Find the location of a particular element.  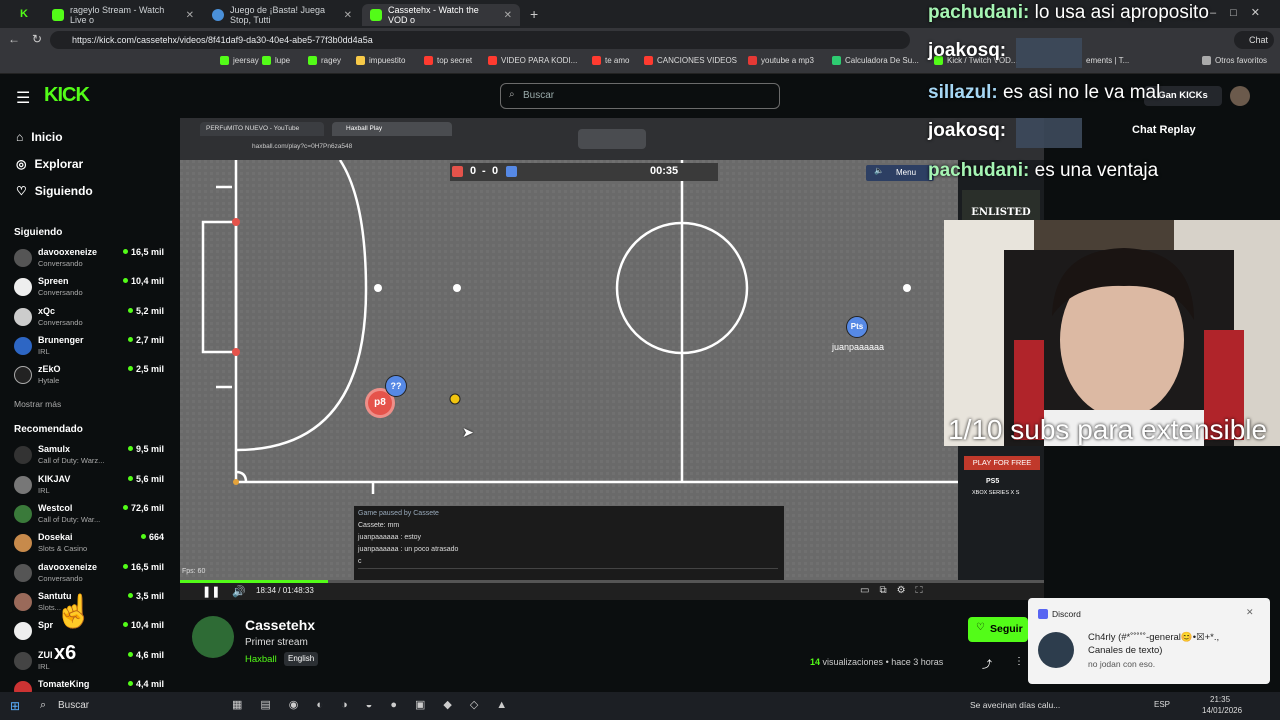

progress-track is located at coordinates (612, 581).